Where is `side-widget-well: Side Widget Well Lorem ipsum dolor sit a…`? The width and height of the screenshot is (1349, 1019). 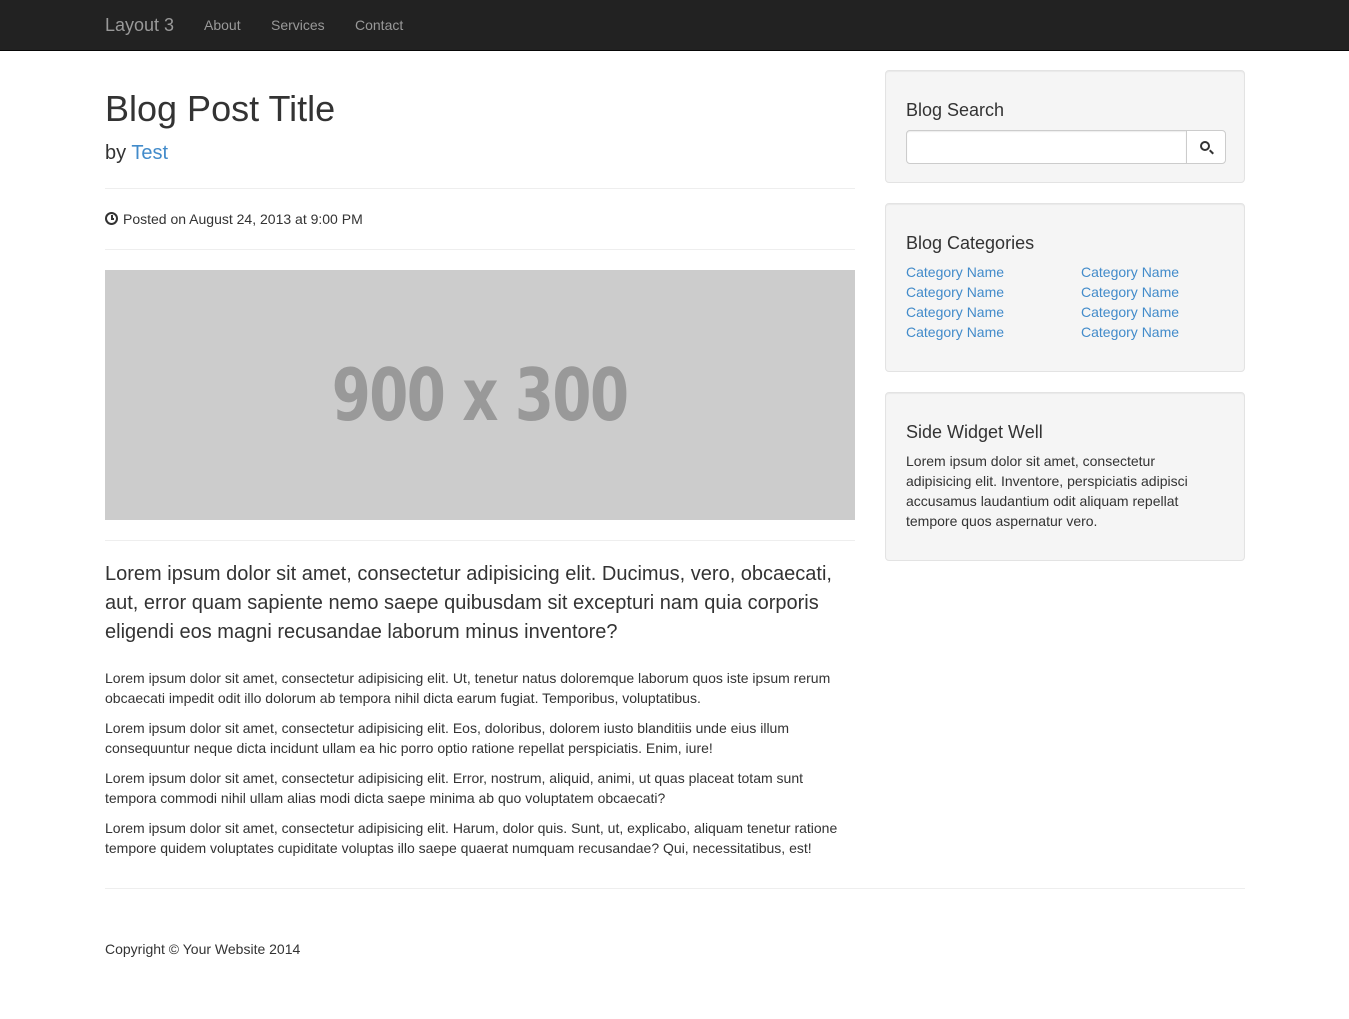 side-widget-well: Side Widget Well Lorem ipsum dolor sit a… is located at coordinates (1065, 476).